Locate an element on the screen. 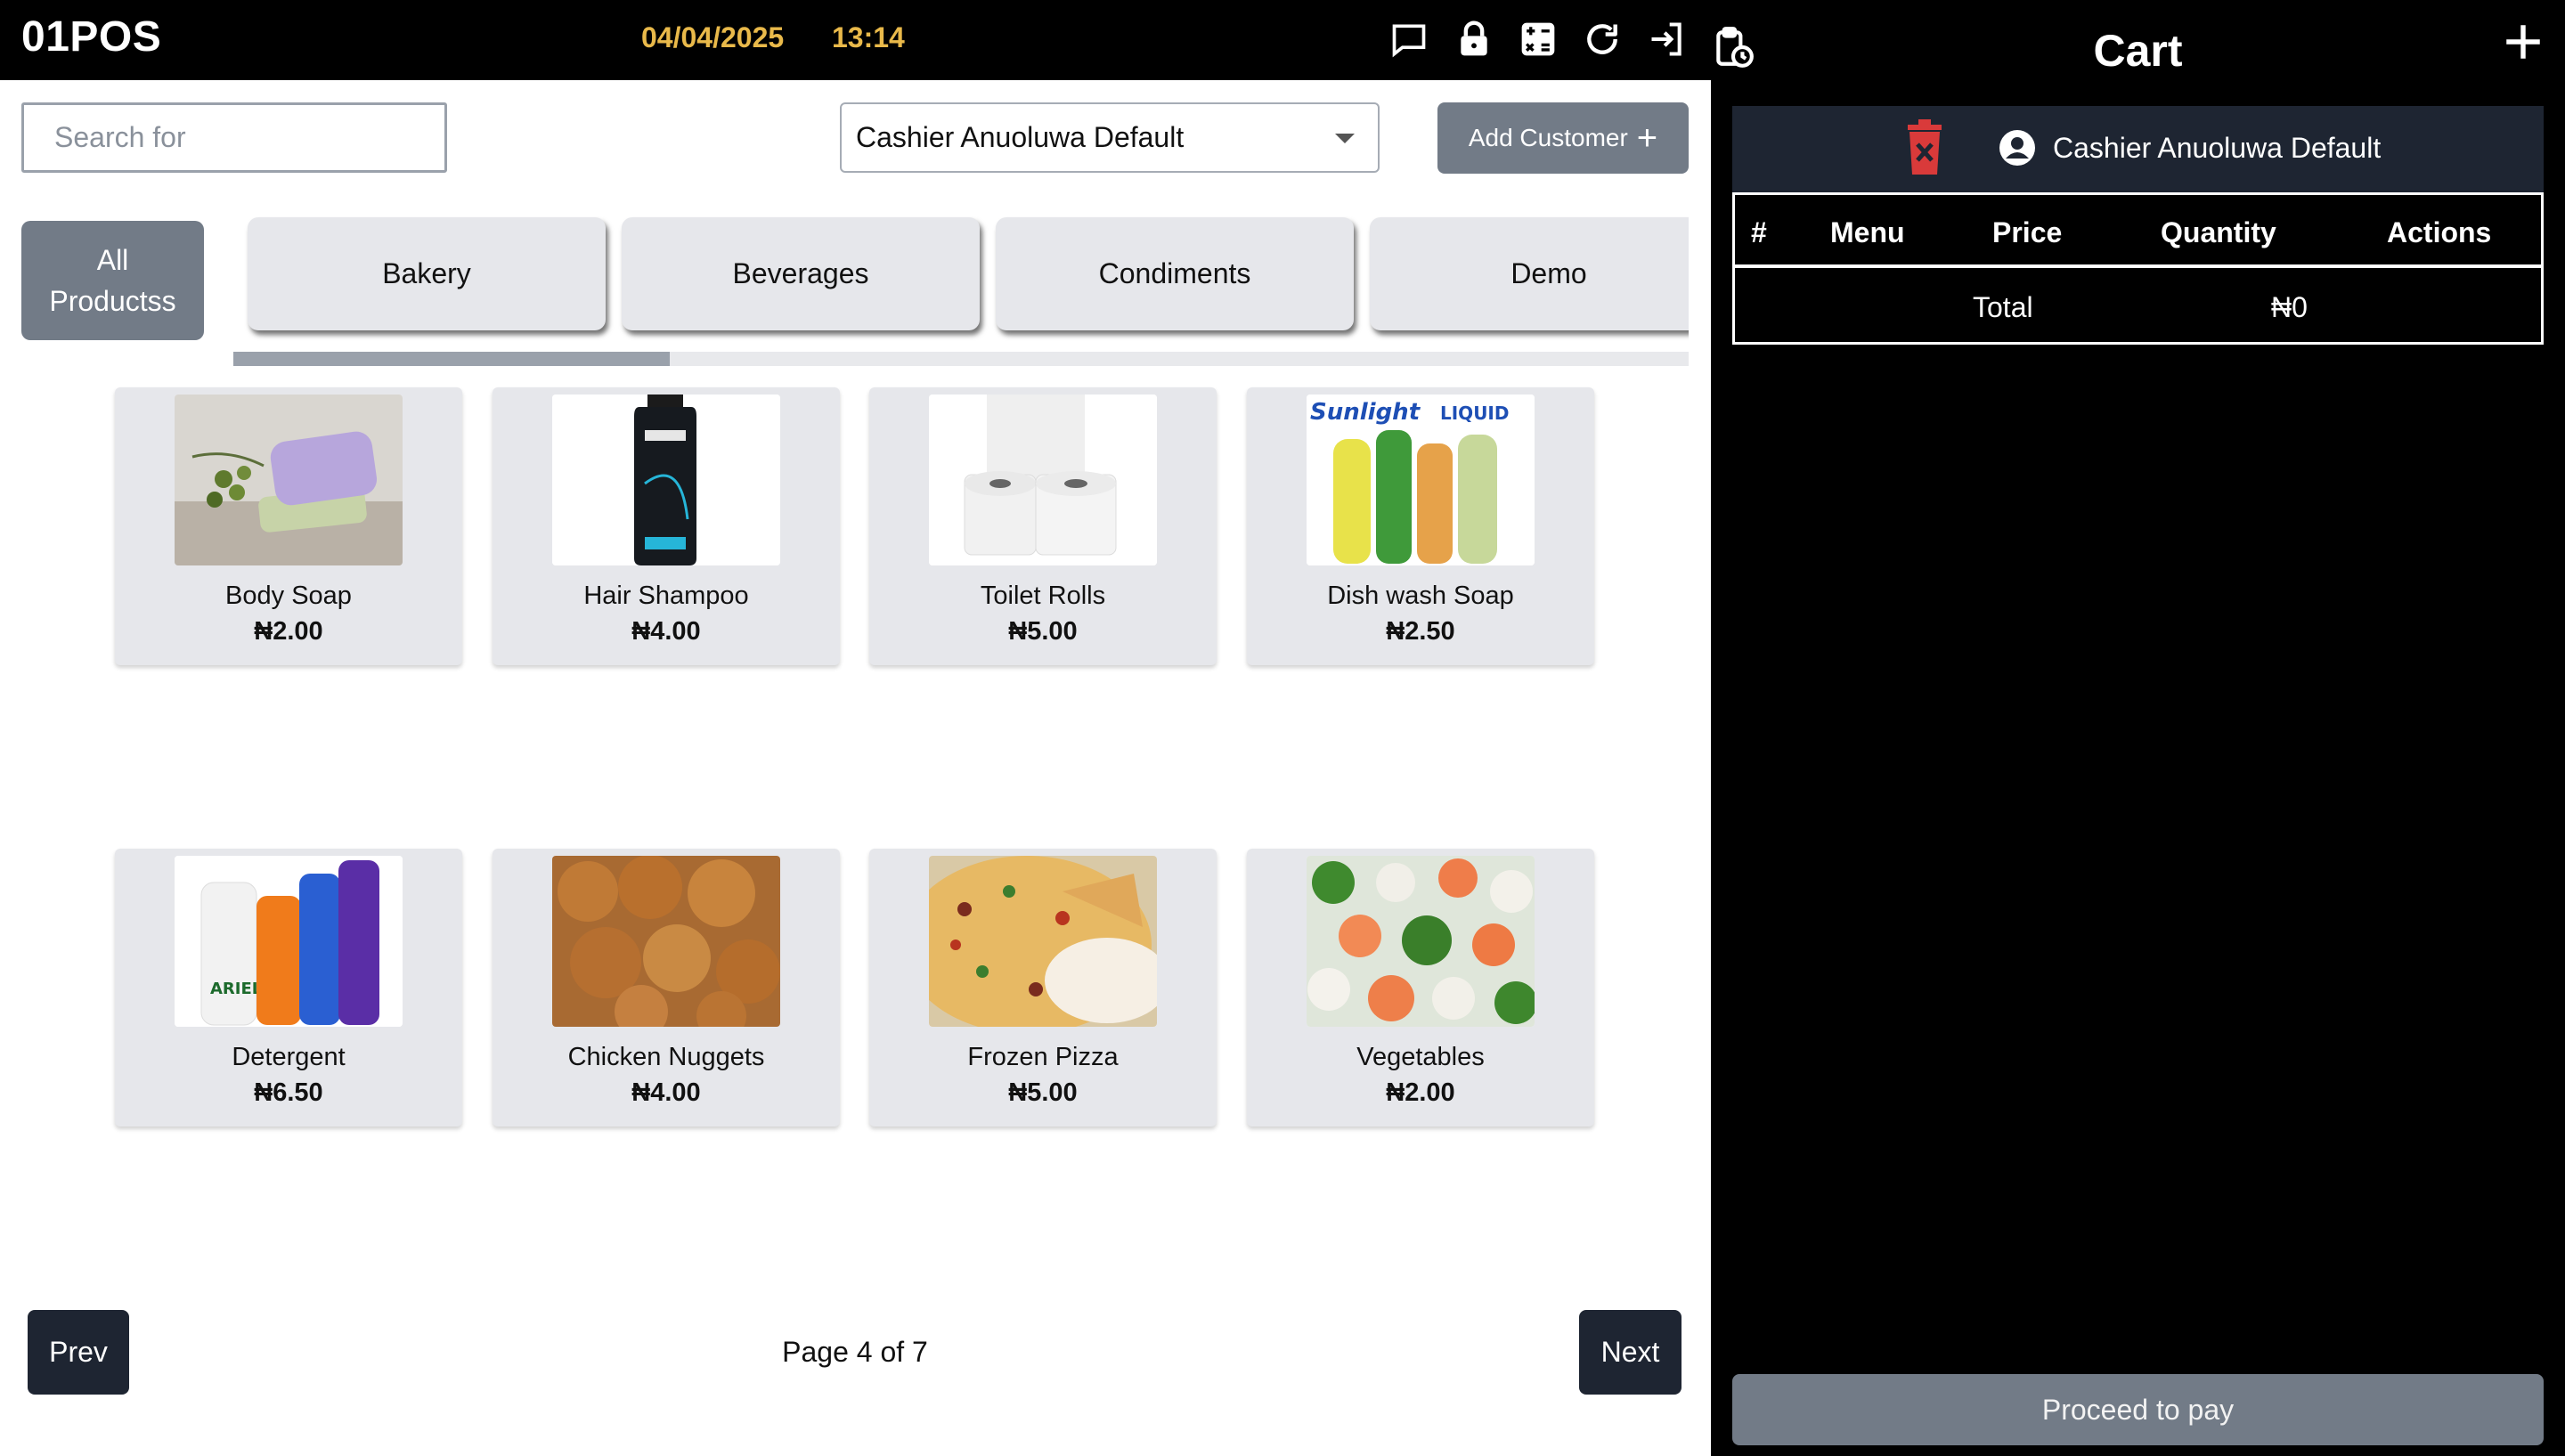 Image resolution: width=2565 pixels, height=1456 pixels. product-card: Toilet Rolls ₦5.00 is located at coordinates (1043, 526).